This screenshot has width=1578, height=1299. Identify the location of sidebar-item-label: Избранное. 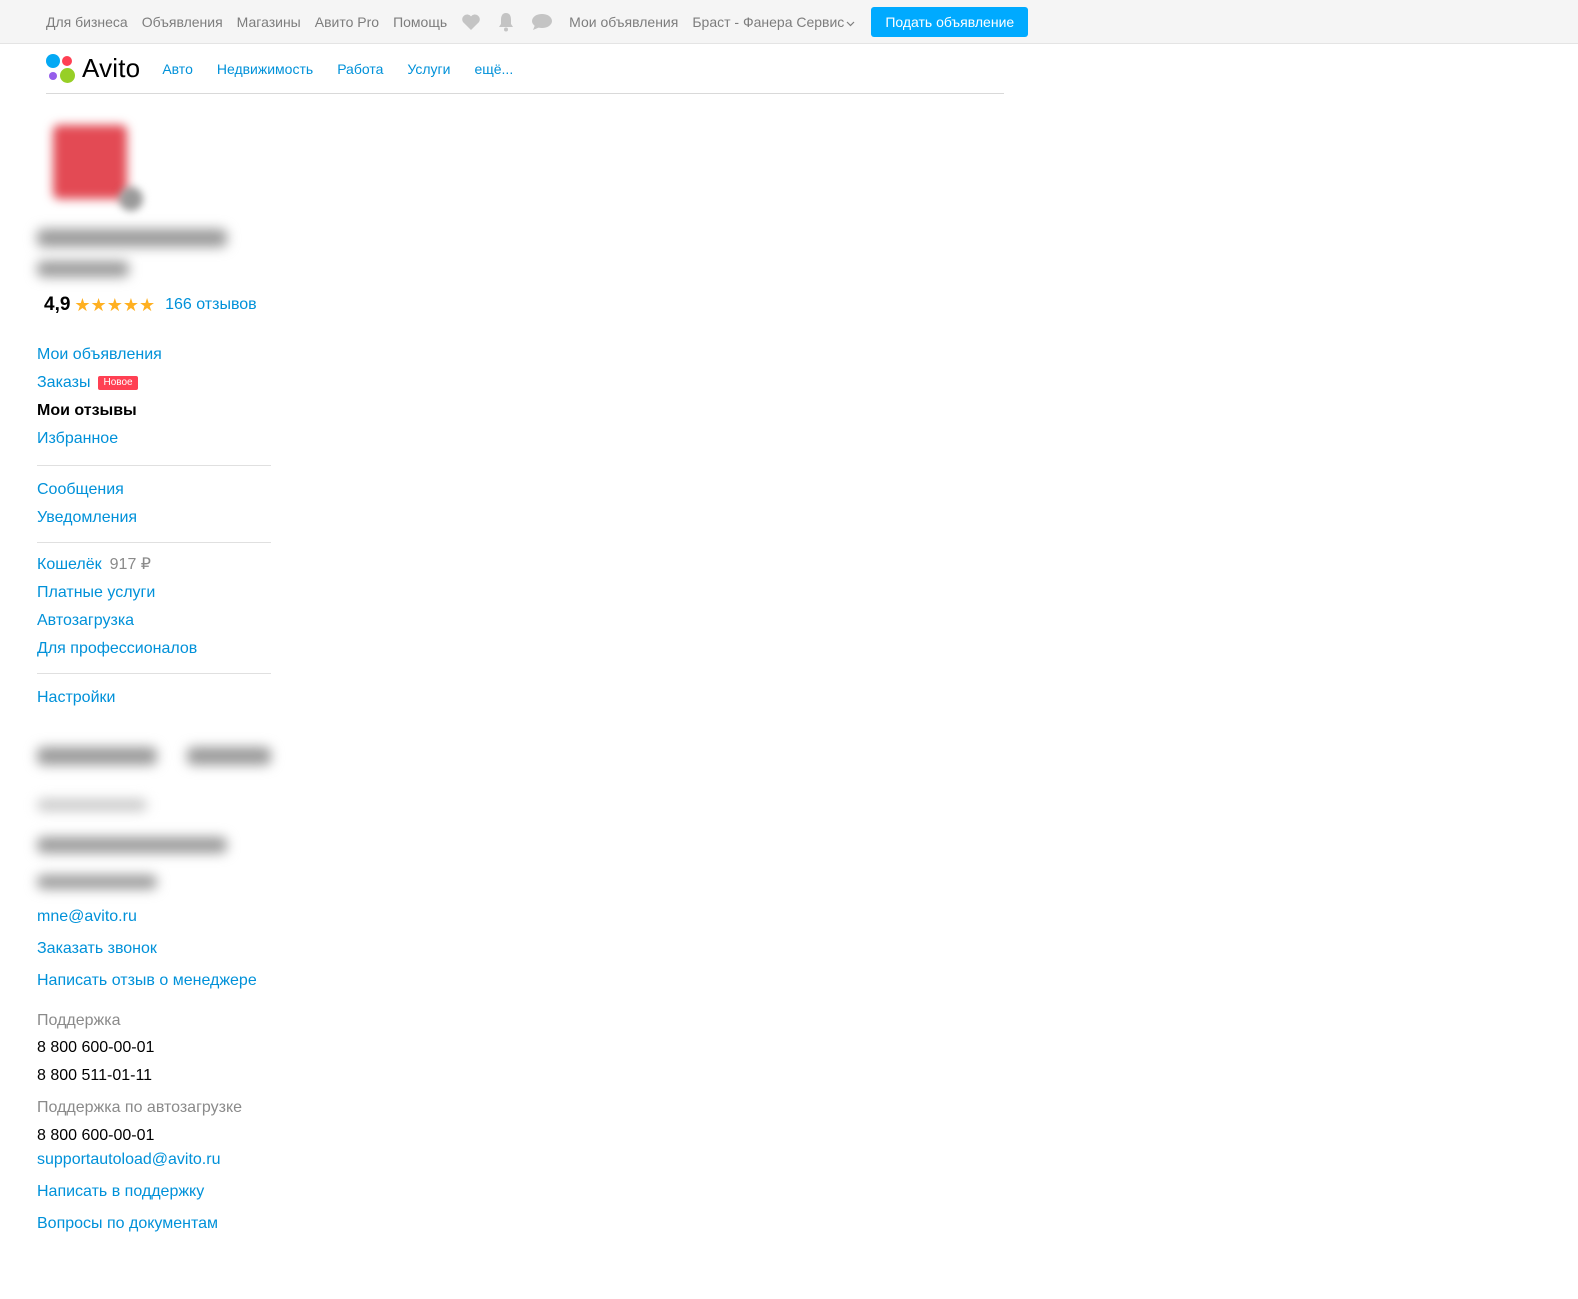
(78, 438).